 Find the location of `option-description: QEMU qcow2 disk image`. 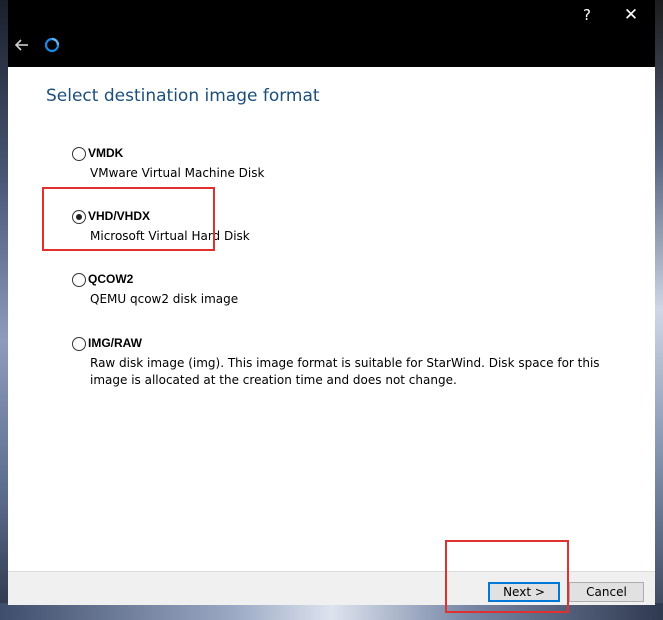

option-description: QEMU qcow2 disk image is located at coordinates (164, 299).